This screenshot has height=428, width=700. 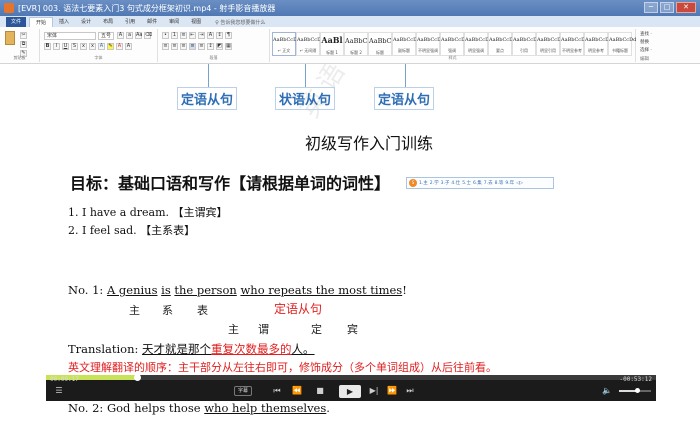 What do you see at coordinates (174, 22) in the screenshot?
I see `tab-review: 审阅` at bounding box center [174, 22].